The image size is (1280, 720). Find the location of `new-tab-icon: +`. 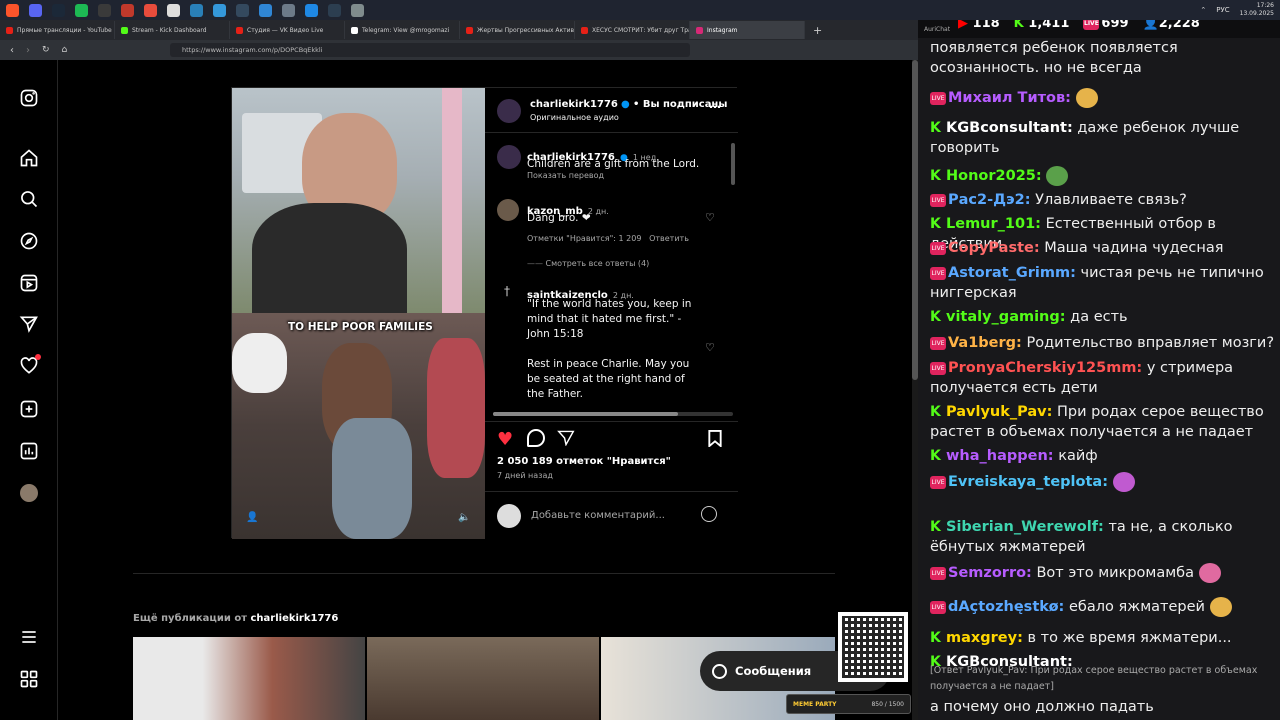

new-tab-icon: + is located at coordinates (817, 30).